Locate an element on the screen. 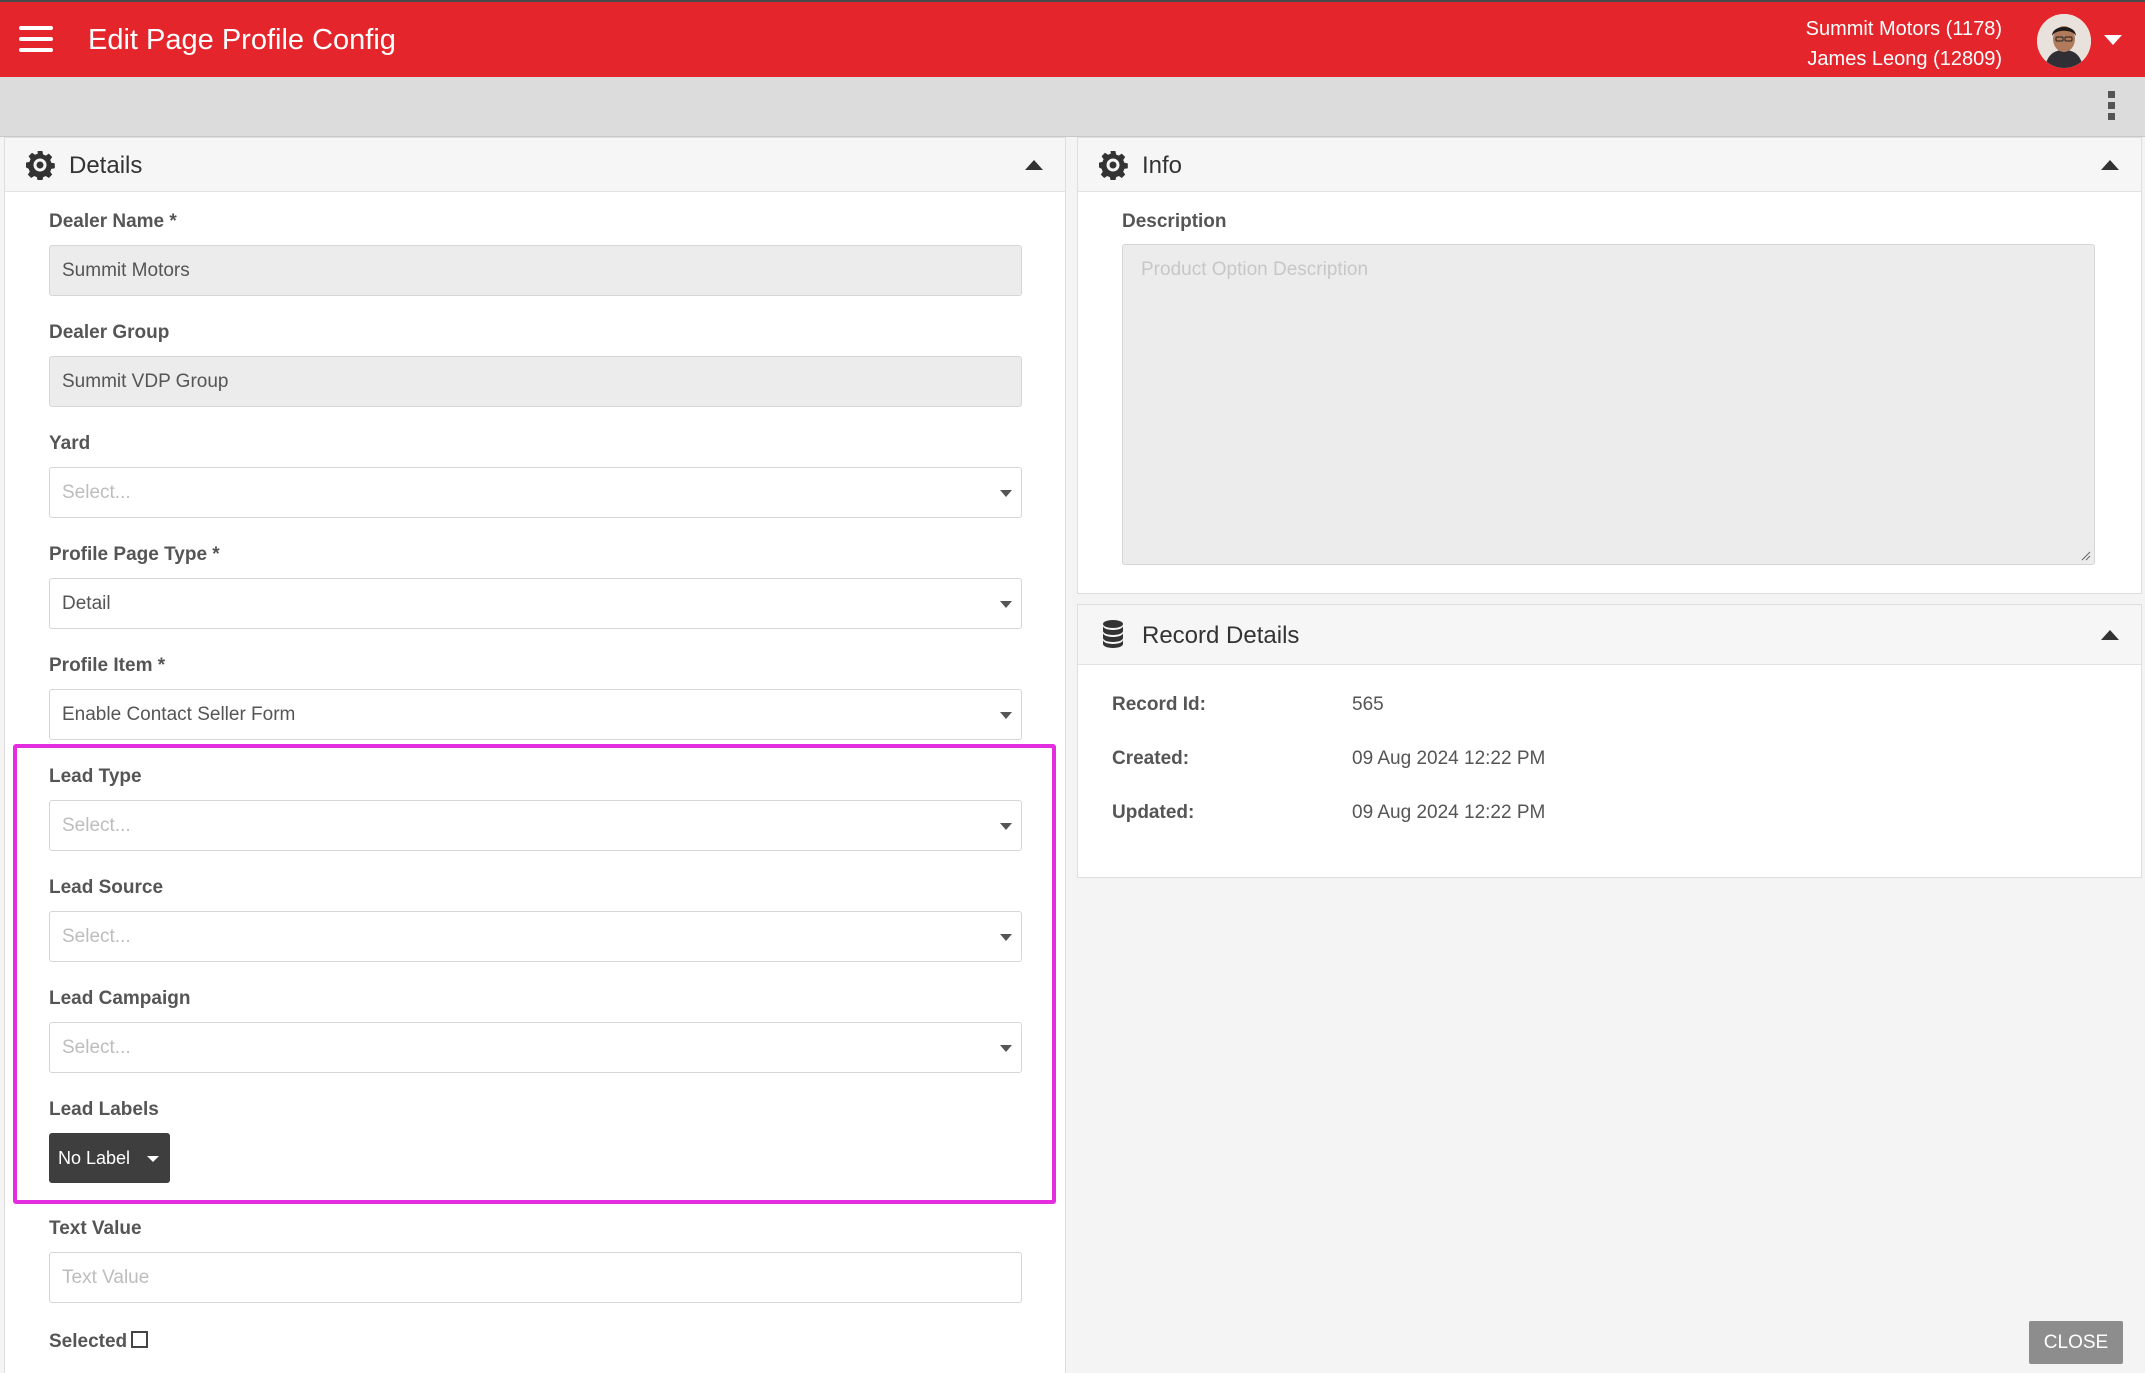  created-value: 09 Aug 2024 12:22 PM is located at coordinates (1449, 758).